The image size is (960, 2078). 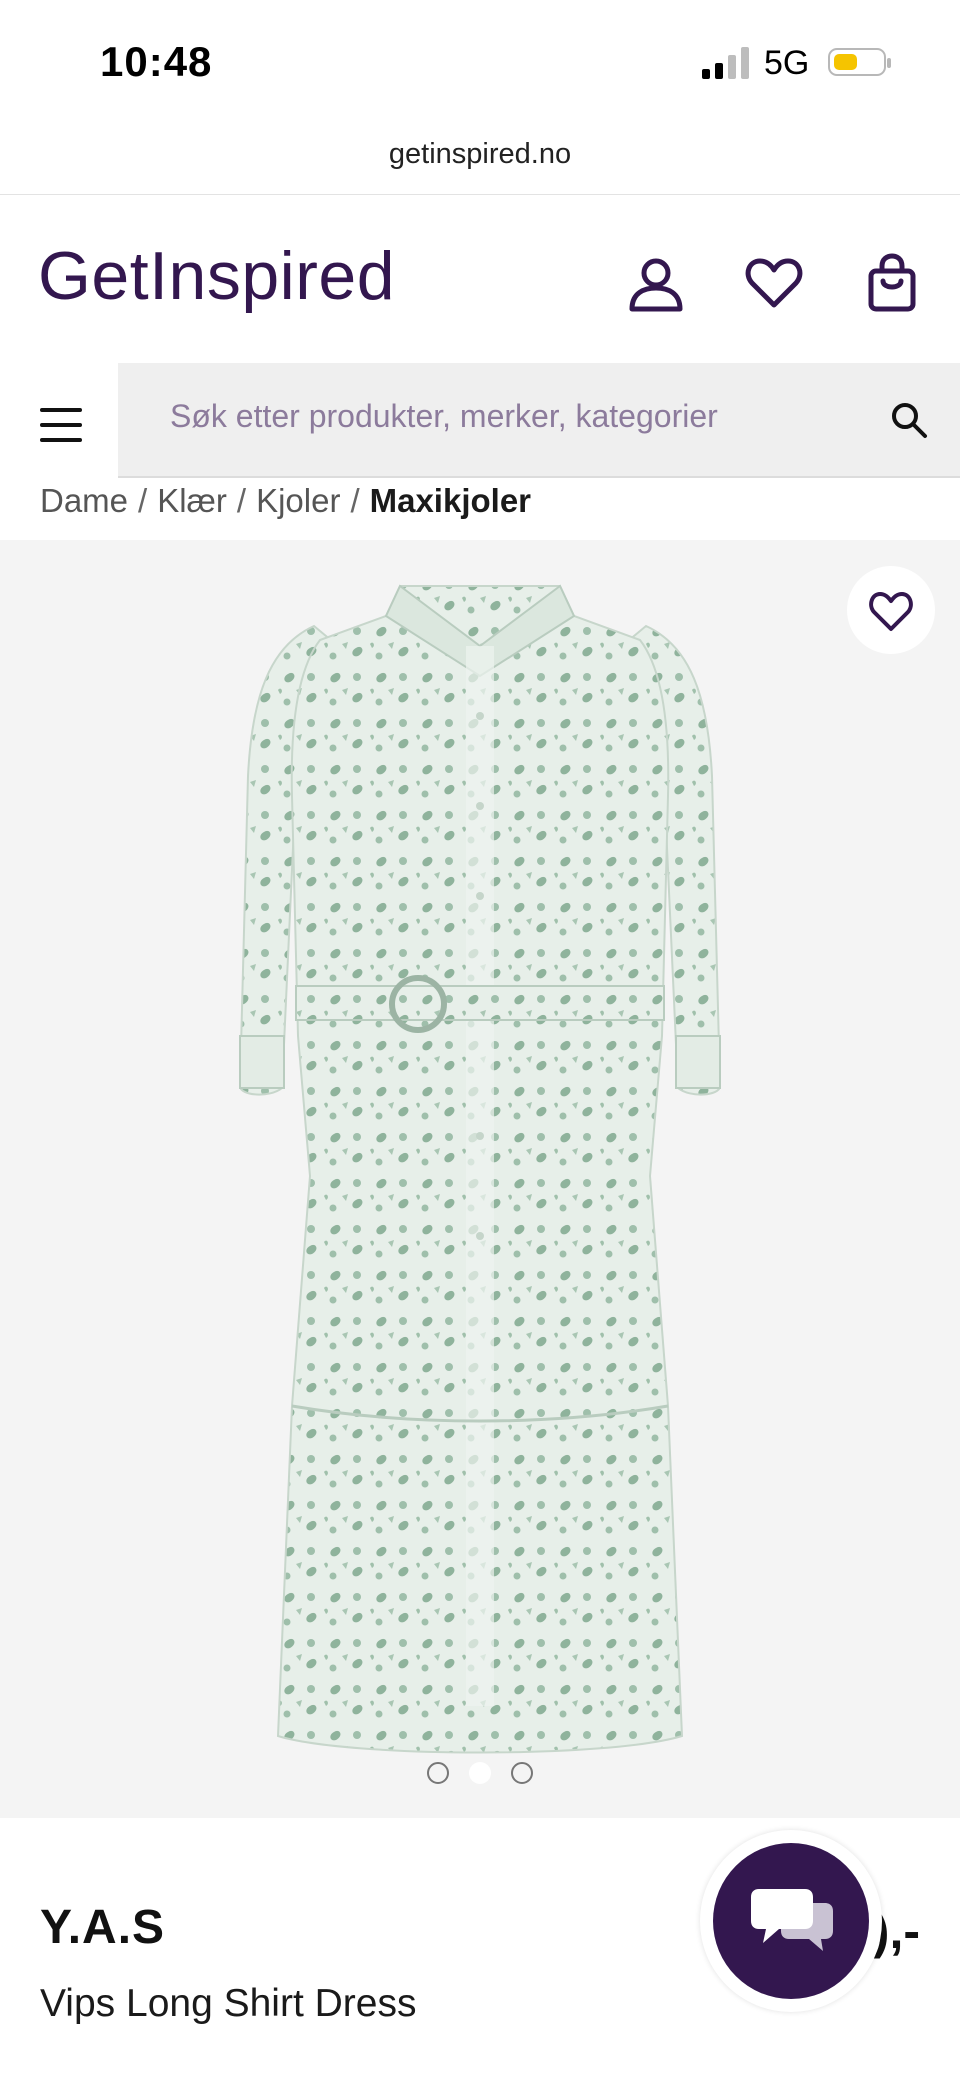 What do you see at coordinates (450, 500) in the screenshot?
I see `breadcrumb-current: Maxikjoler` at bounding box center [450, 500].